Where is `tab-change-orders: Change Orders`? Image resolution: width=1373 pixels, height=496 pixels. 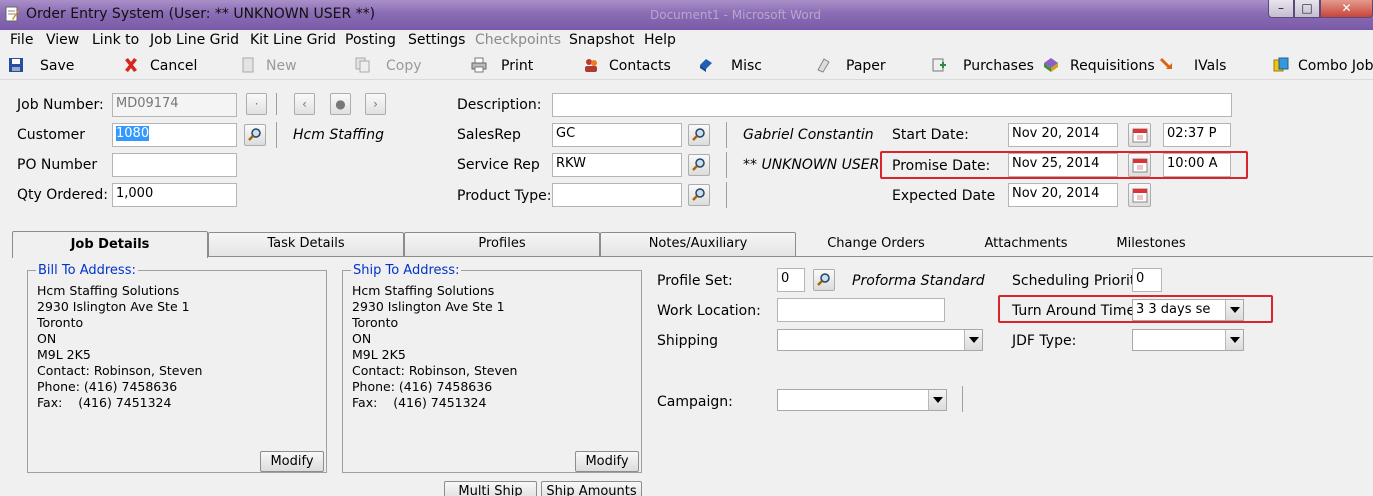 tab-change-orders: Change Orders is located at coordinates (876, 245).